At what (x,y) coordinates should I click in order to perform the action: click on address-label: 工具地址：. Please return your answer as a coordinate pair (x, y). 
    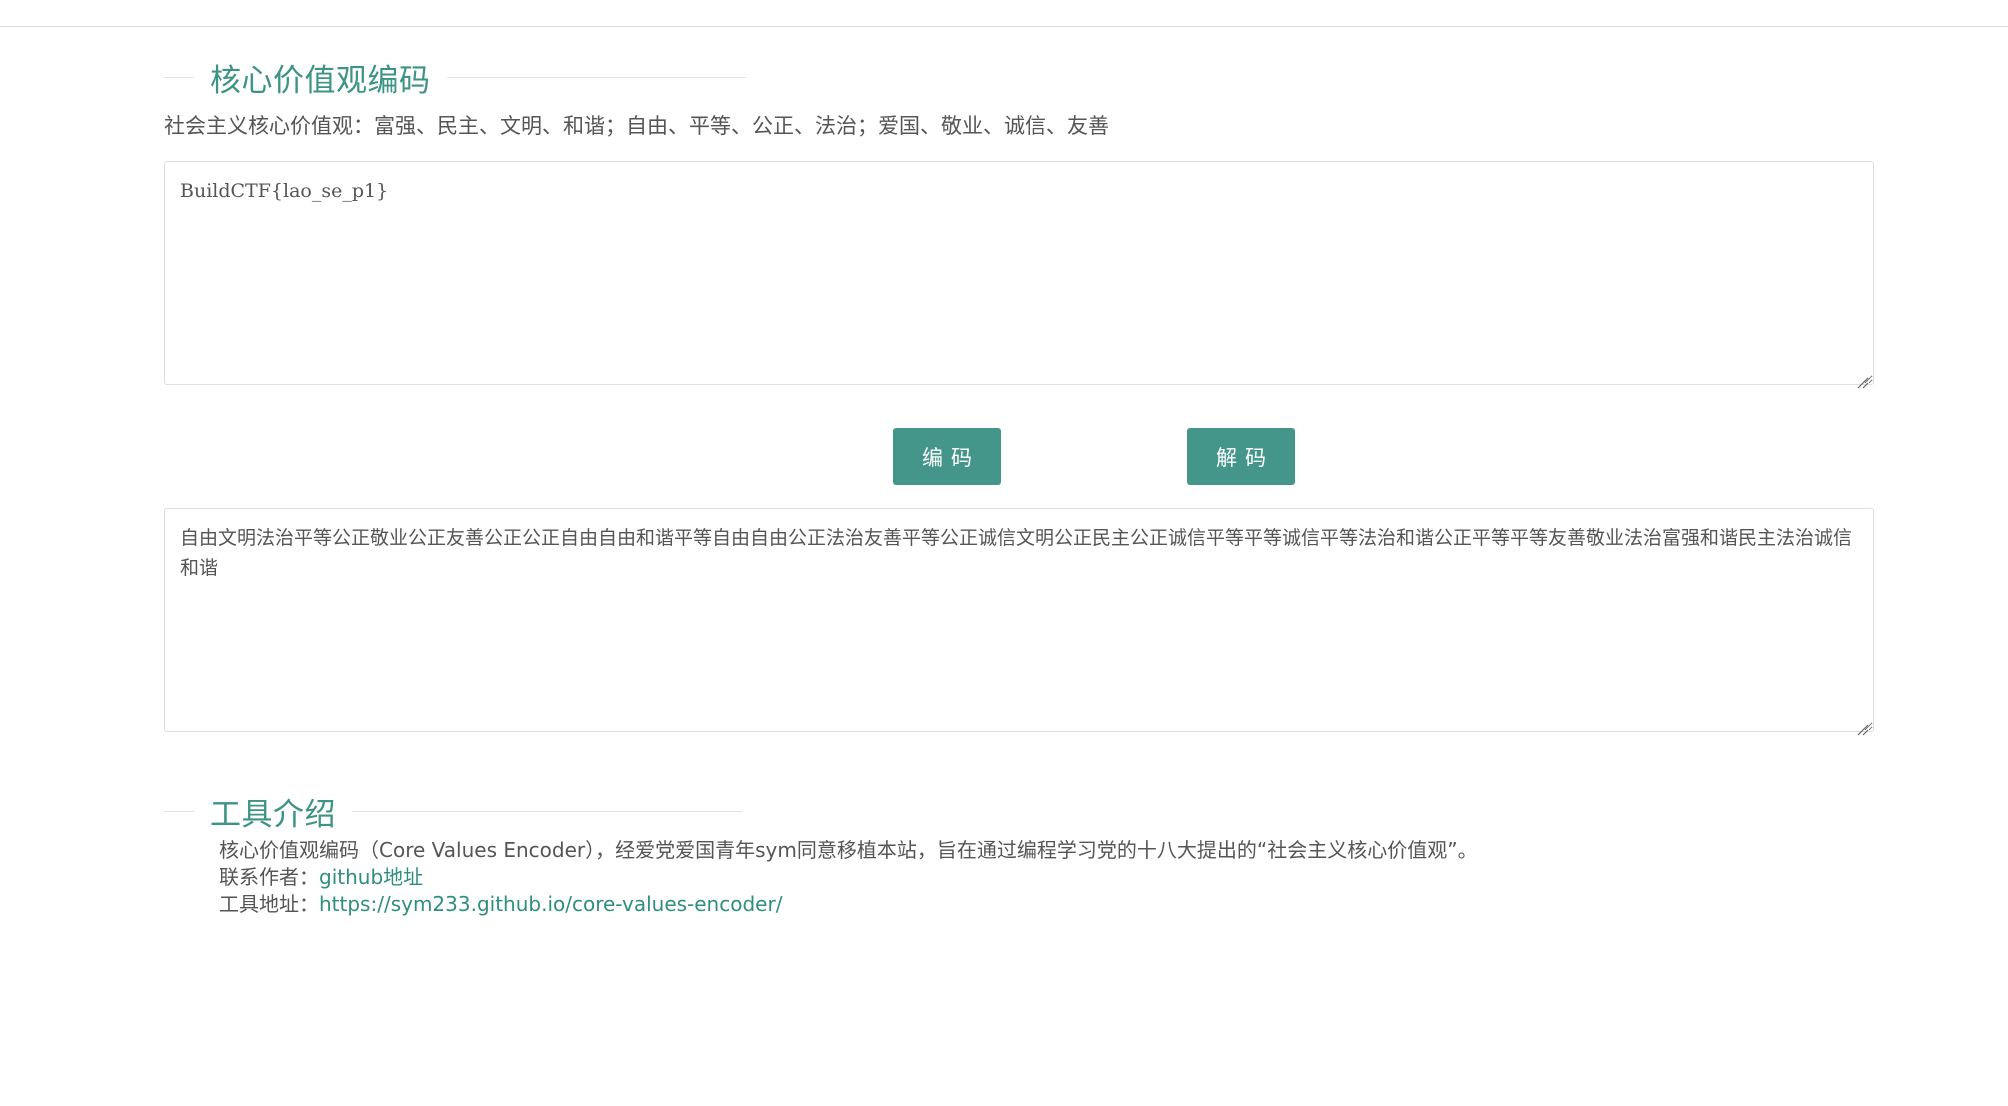
    Looking at the image, I should click on (269, 904).